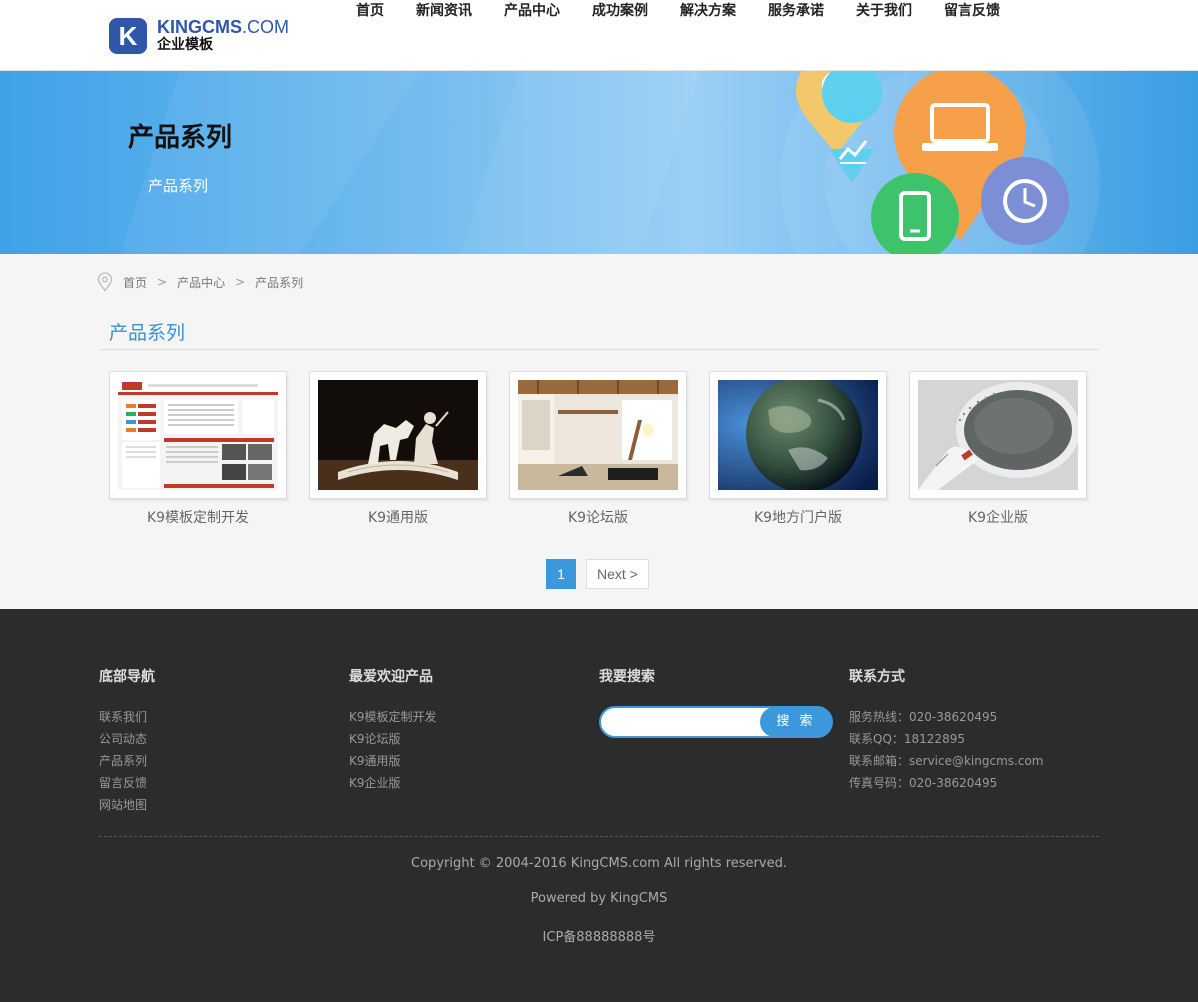 The width and height of the screenshot is (1198, 1002). I want to click on footer-search-column: 我要搜索 搜 索, so click(716, 702).